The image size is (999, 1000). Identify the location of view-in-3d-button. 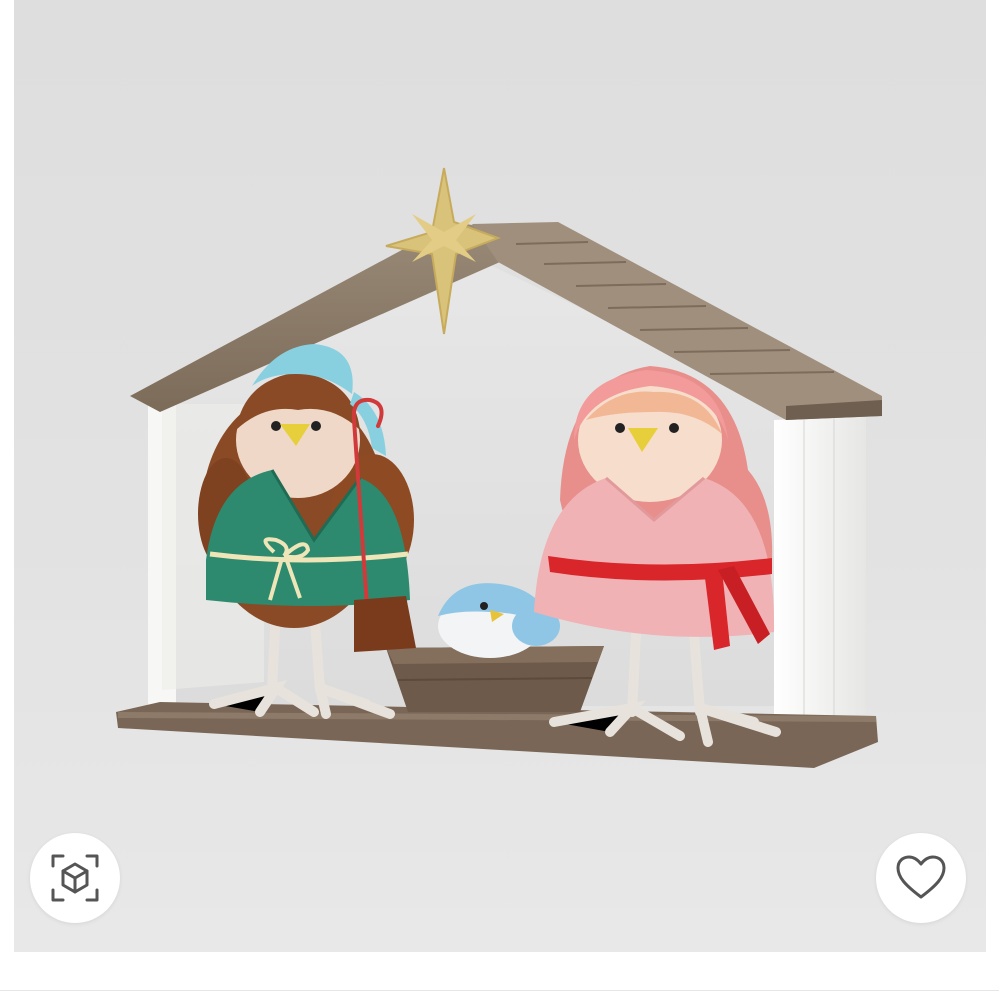
(75, 878).